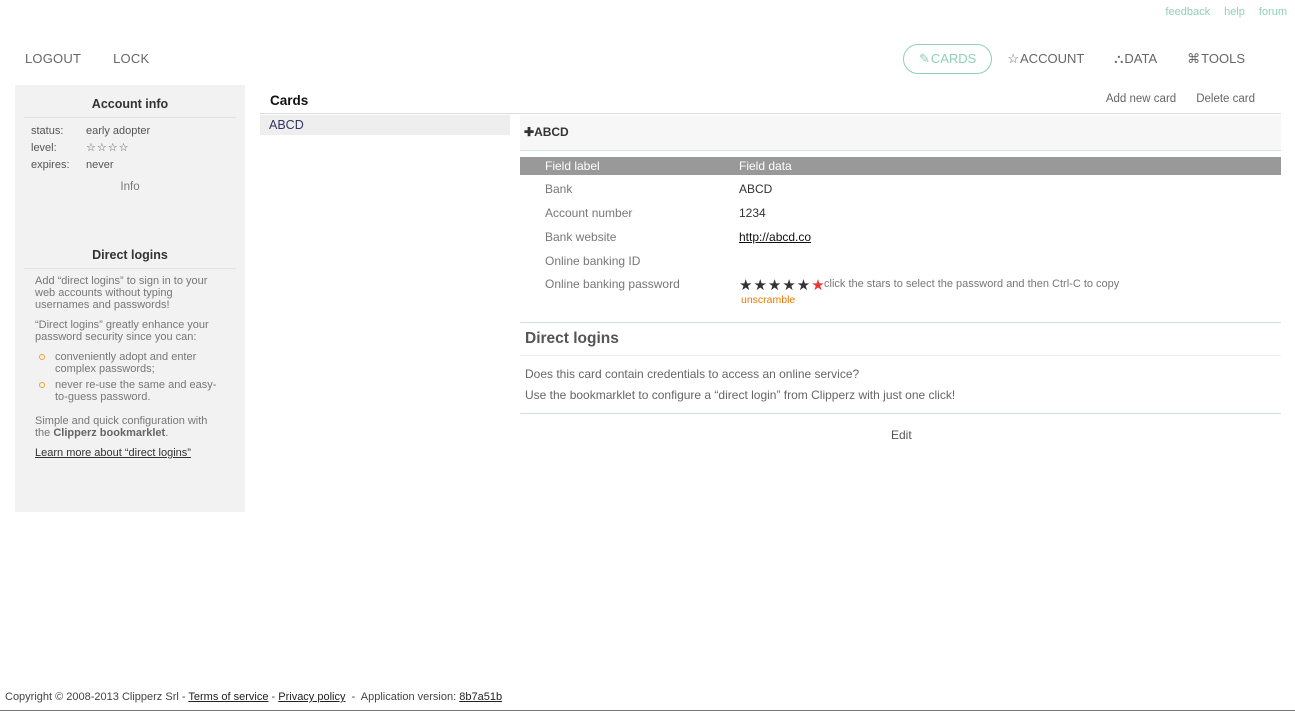 This screenshot has width=1295, height=712. What do you see at coordinates (130, 187) in the screenshot?
I see `info-link: Info` at bounding box center [130, 187].